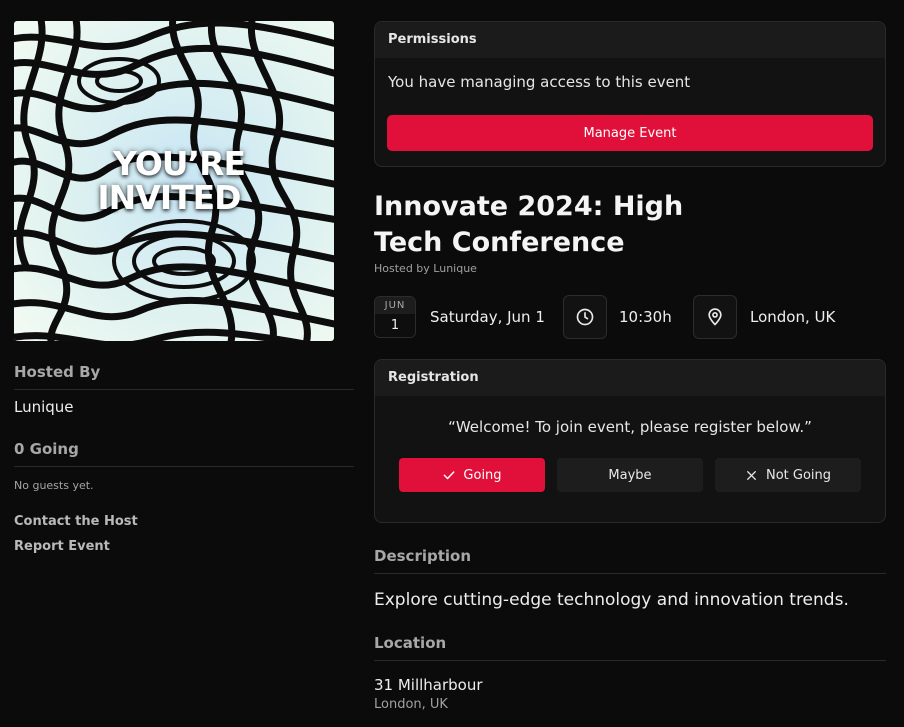 The width and height of the screenshot is (904, 727). I want to click on host-name: Lunique, so click(44, 407).